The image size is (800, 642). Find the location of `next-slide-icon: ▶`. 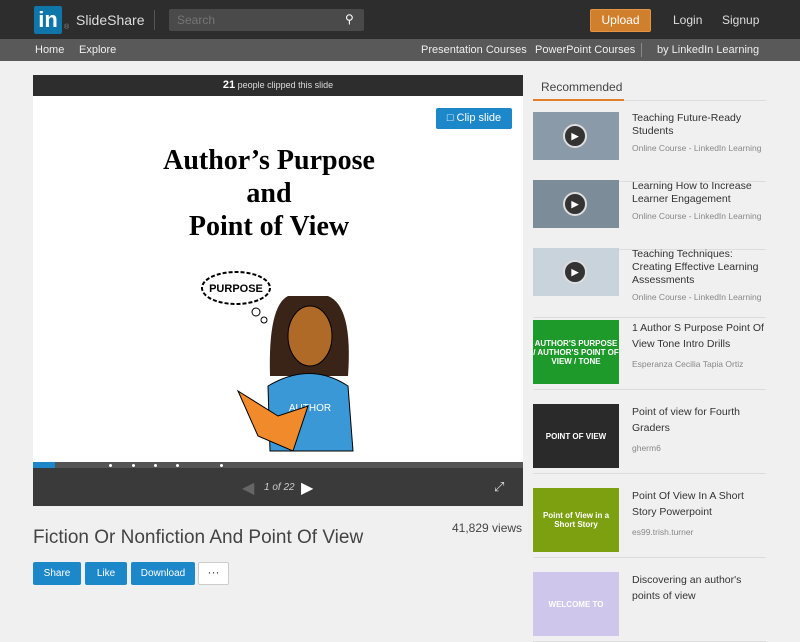

next-slide-icon: ▶ is located at coordinates (307, 488).